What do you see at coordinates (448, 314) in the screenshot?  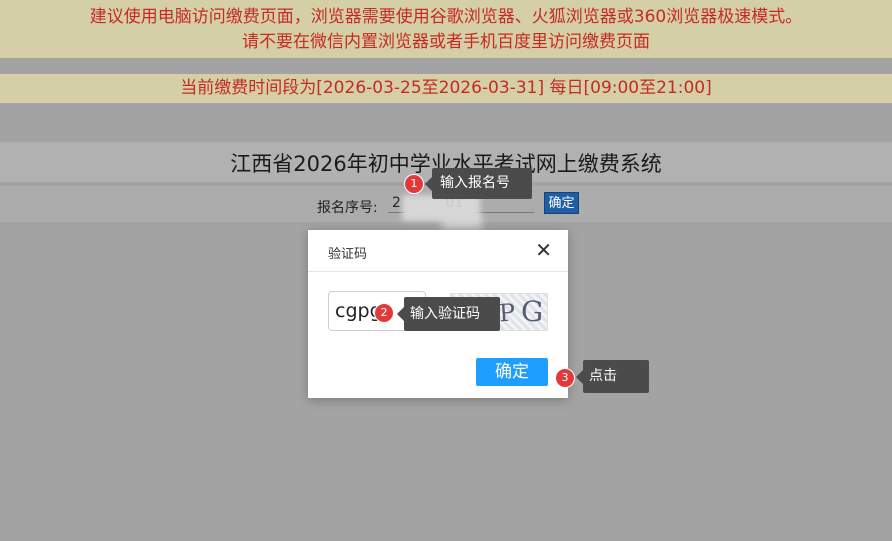 I see `tooltip-enter-captcha: 输入验证码` at bounding box center [448, 314].